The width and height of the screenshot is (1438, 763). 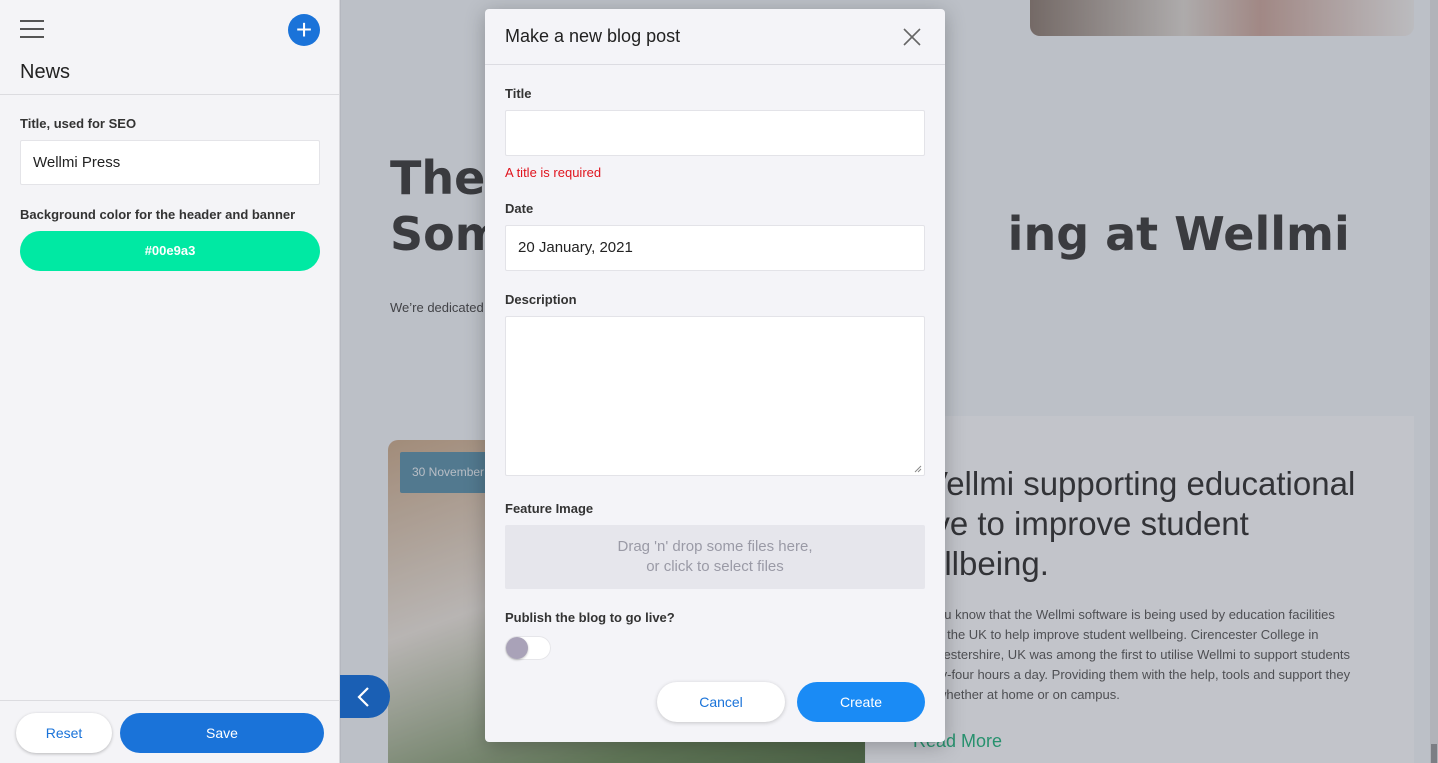 What do you see at coordinates (32, 29) in the screenshot?
I see `menu-icon` at bounding box center [32, 29].